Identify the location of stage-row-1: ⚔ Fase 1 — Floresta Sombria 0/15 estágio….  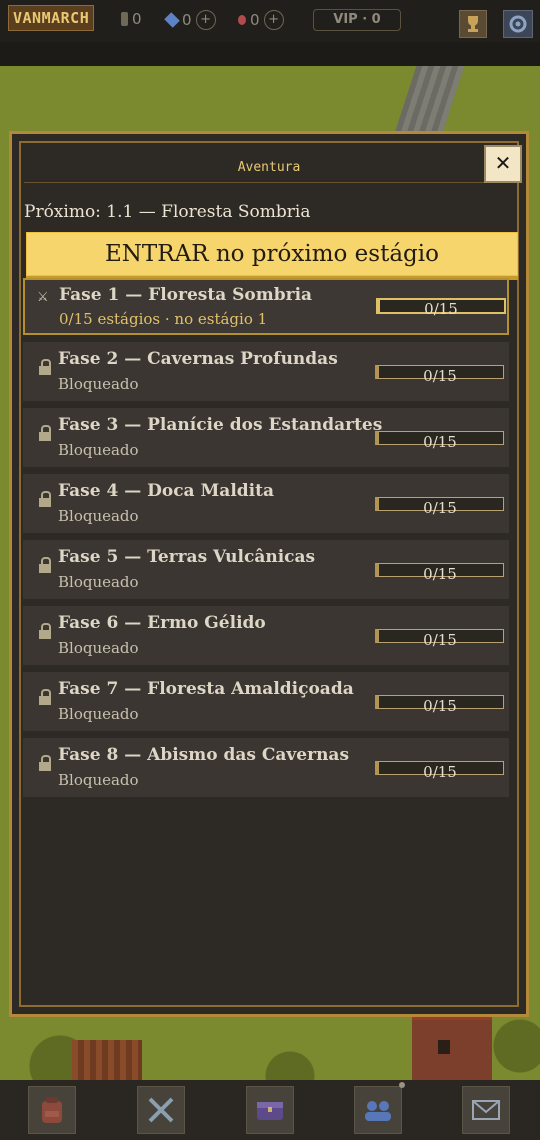
(266, 306).